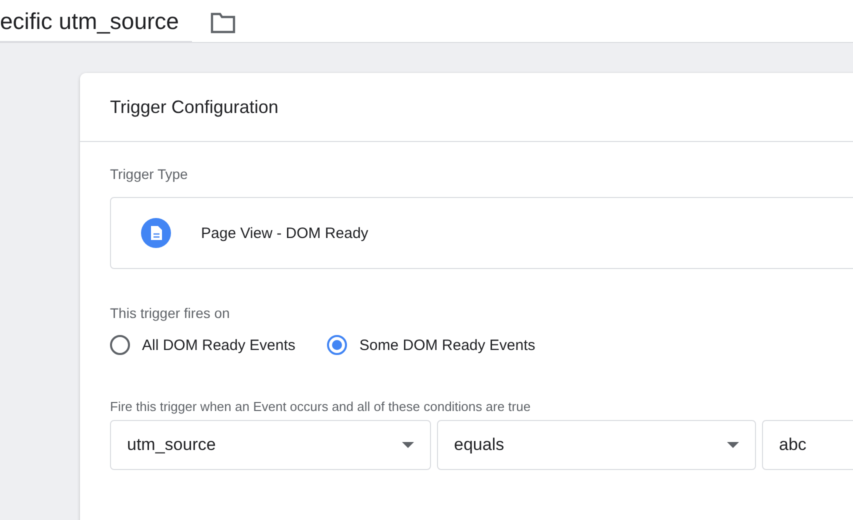 This screenshot has width=853, height=520. What do you see at coordinates (447, 345) in the screenshot?
I see `radio-label: Some DOM Ready Events` at bounding box center [447, 345].